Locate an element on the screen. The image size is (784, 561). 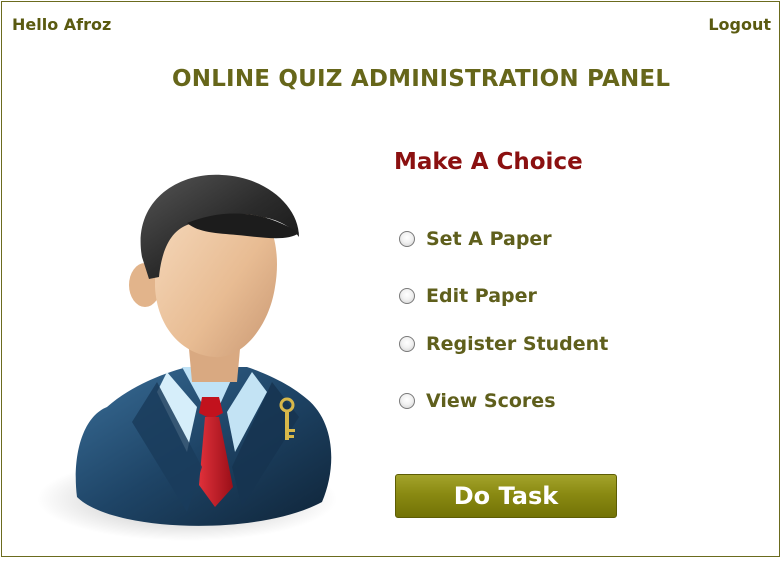
option-view-scores: View Scores is located at coordinates (477, 401).